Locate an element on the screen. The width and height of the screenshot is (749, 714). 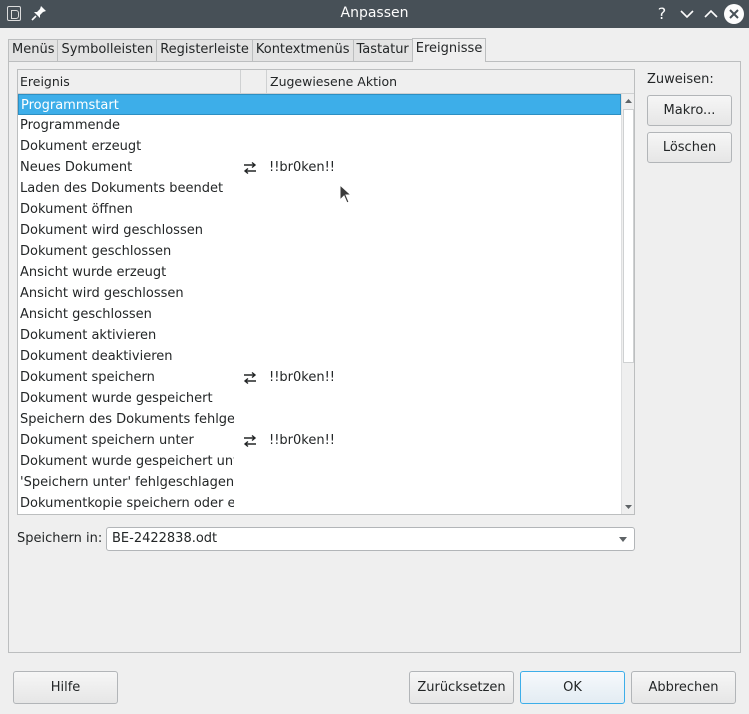
tab-events: Ereignisse is located at coordinates (449, 50).